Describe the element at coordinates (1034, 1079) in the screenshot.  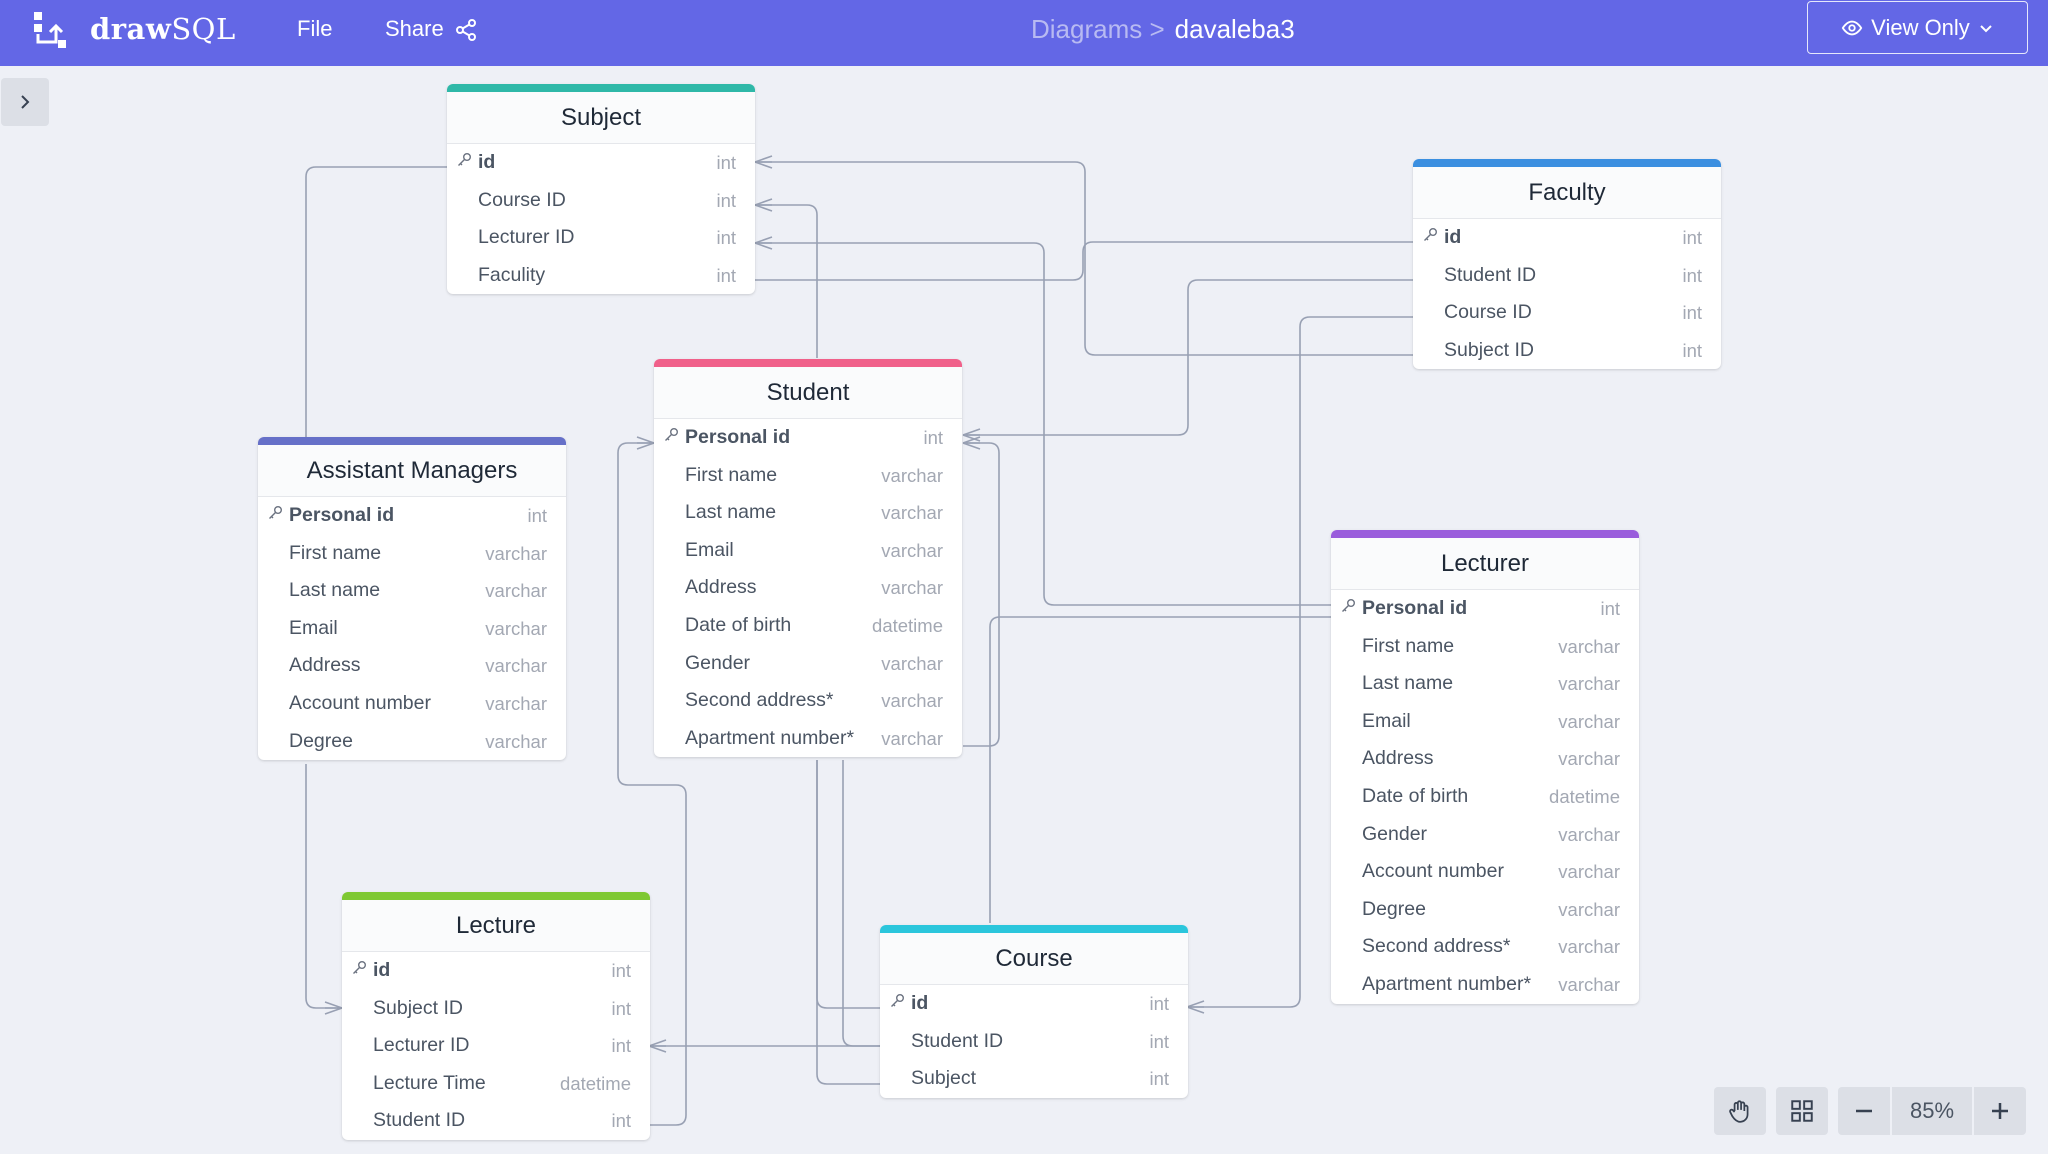
I see `table-row: Subject int` at that location.